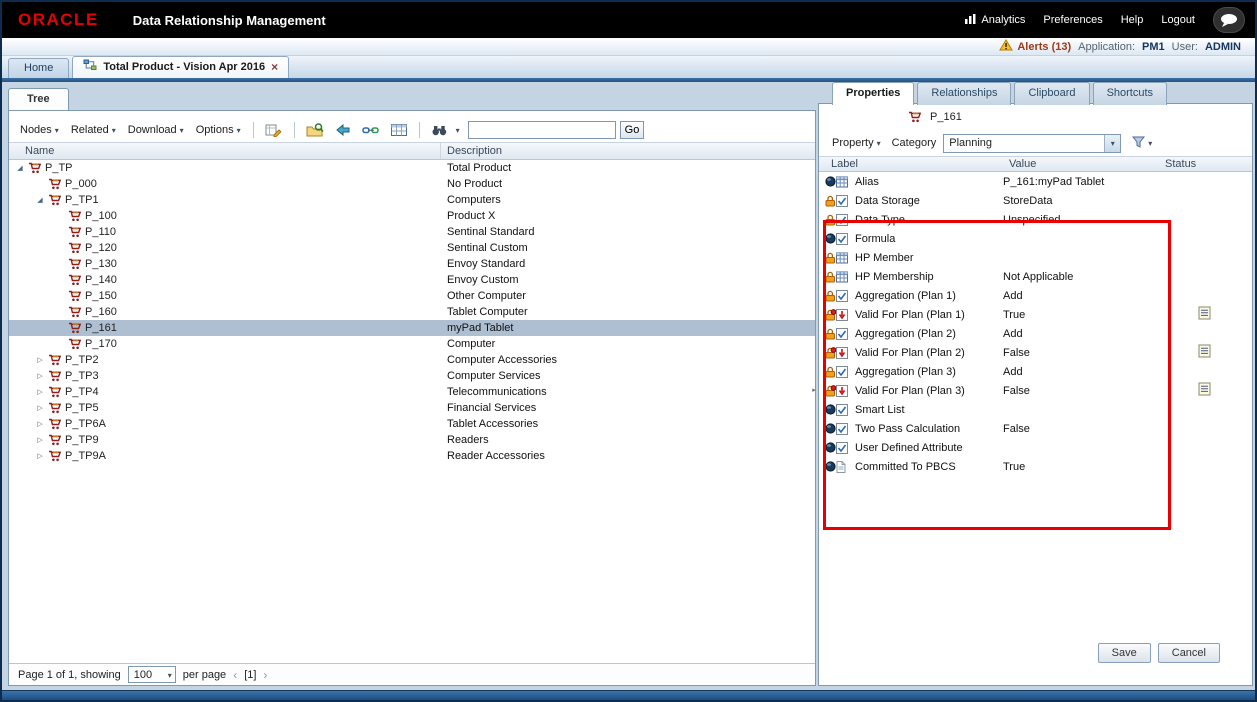 Image resolution: width=1257 pixels, height=702 pixels. What do you see at coordinates (412, 360) in the screenshot?
I see `tree-row-P_TP2: ▷ P_TP2 Computer Accessories` at bounding box center [412, 360].